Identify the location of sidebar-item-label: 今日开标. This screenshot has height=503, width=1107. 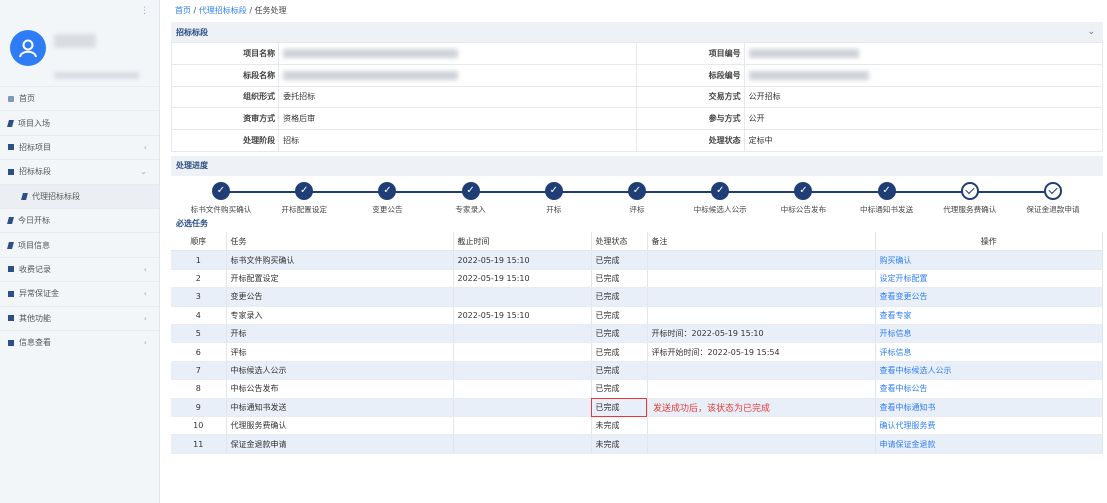
(34, 221).